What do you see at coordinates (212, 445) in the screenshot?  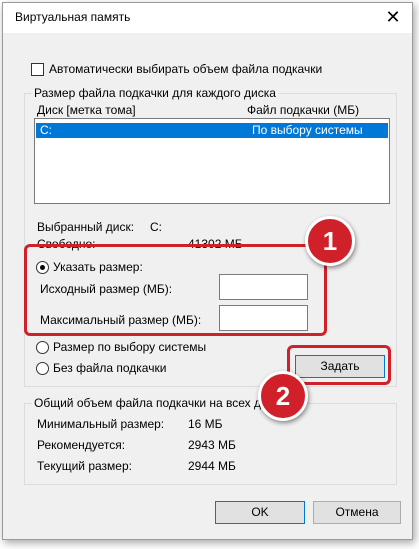 I see `recommended-value: 2943 МБ` at bounding box center [212, 445].